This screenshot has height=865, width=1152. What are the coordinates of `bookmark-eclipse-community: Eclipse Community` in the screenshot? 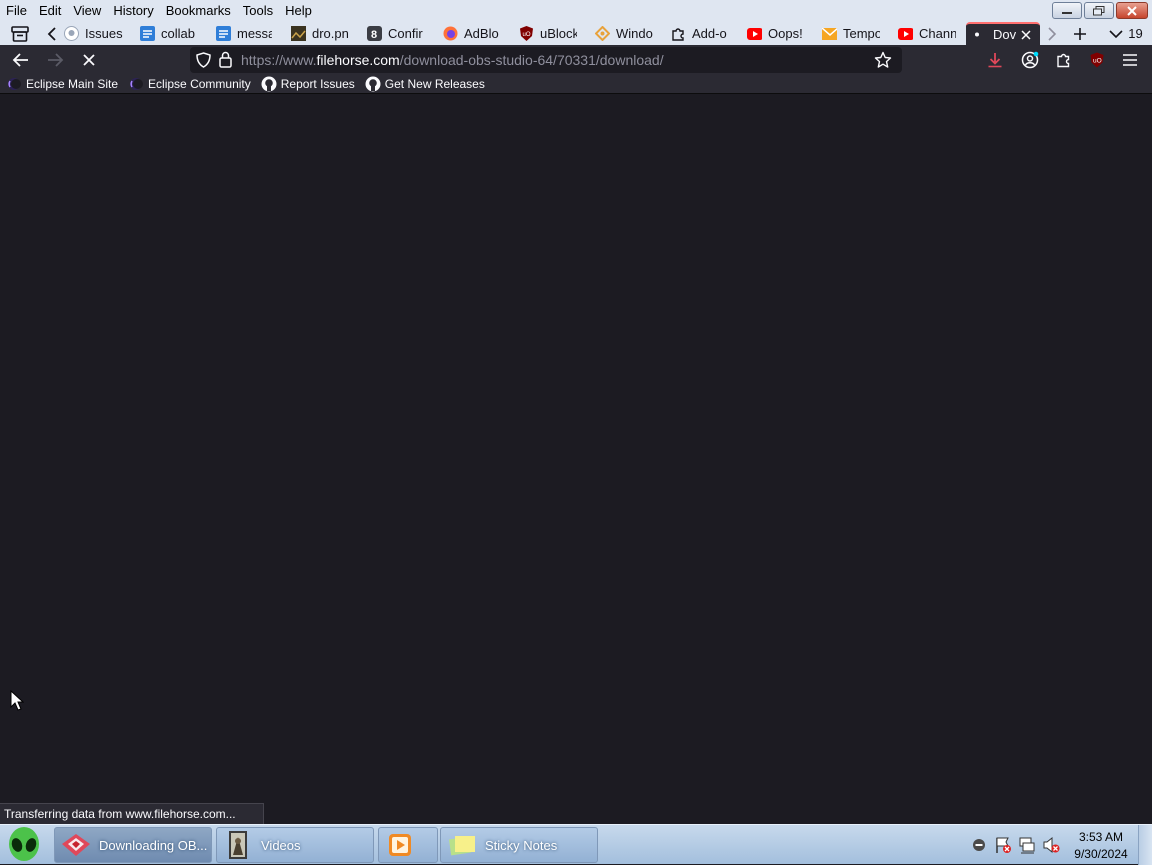 It's located at (189, 84).